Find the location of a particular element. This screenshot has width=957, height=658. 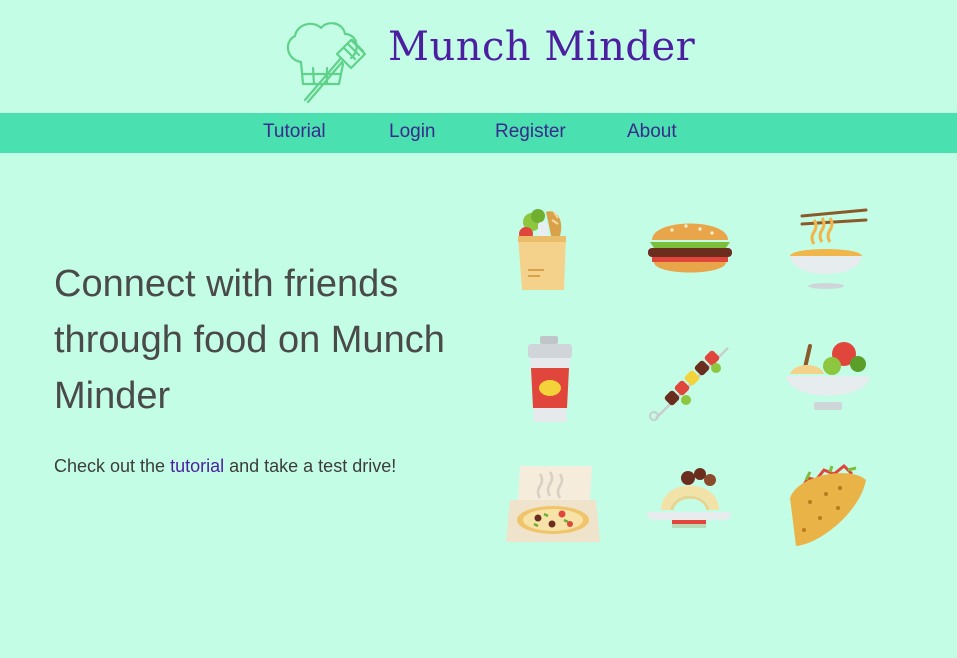

burger-icon is located at coordinates (690, 248).